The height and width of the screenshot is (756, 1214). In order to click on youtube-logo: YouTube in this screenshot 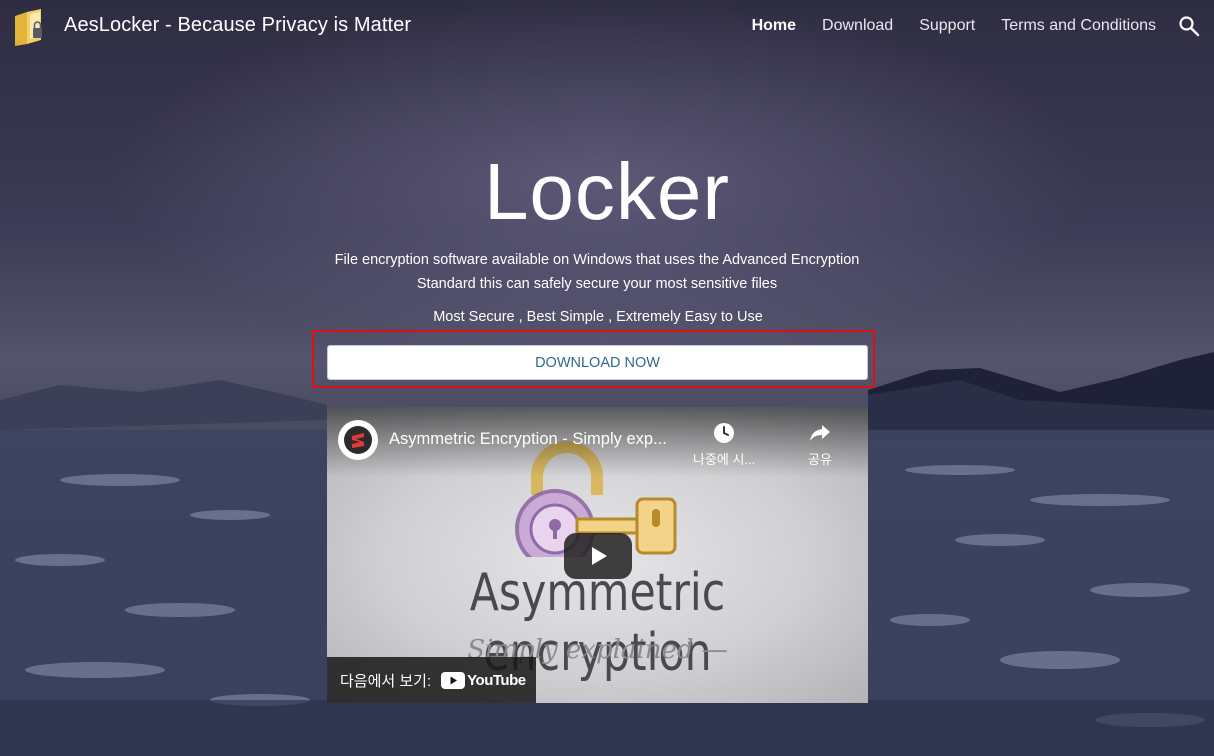, I will do `click(483, 680)`.